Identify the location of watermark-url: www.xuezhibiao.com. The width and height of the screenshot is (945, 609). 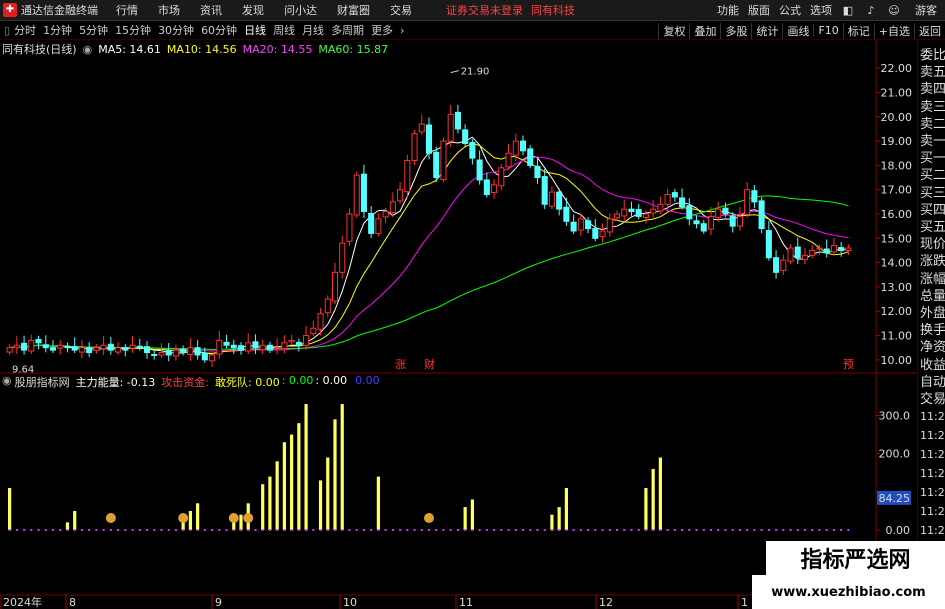
(848, 592).